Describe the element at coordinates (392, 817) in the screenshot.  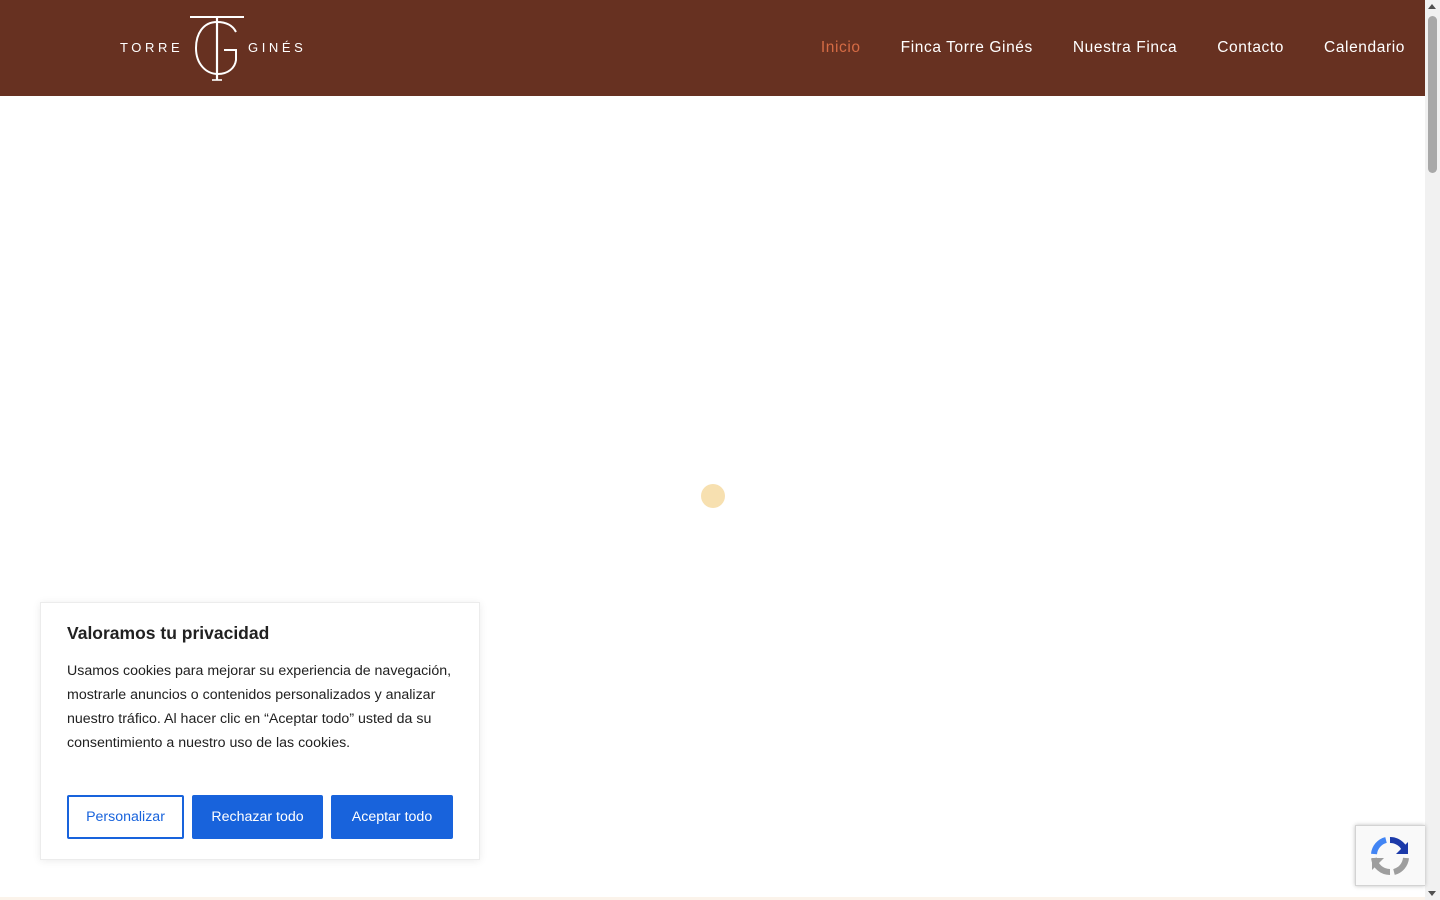
I see `accept-all-button: Aceptar todo` at that location.